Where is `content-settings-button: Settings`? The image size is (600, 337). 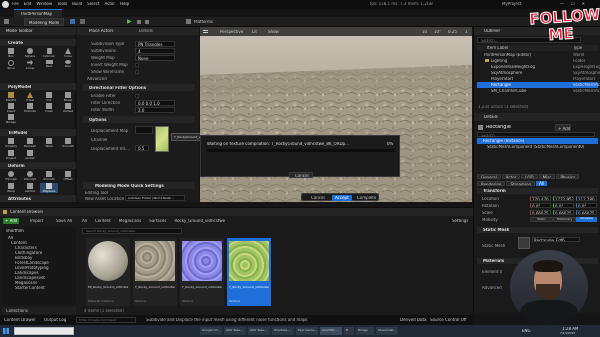
content-settings-button: Settings is located at coordinates (460, 221).